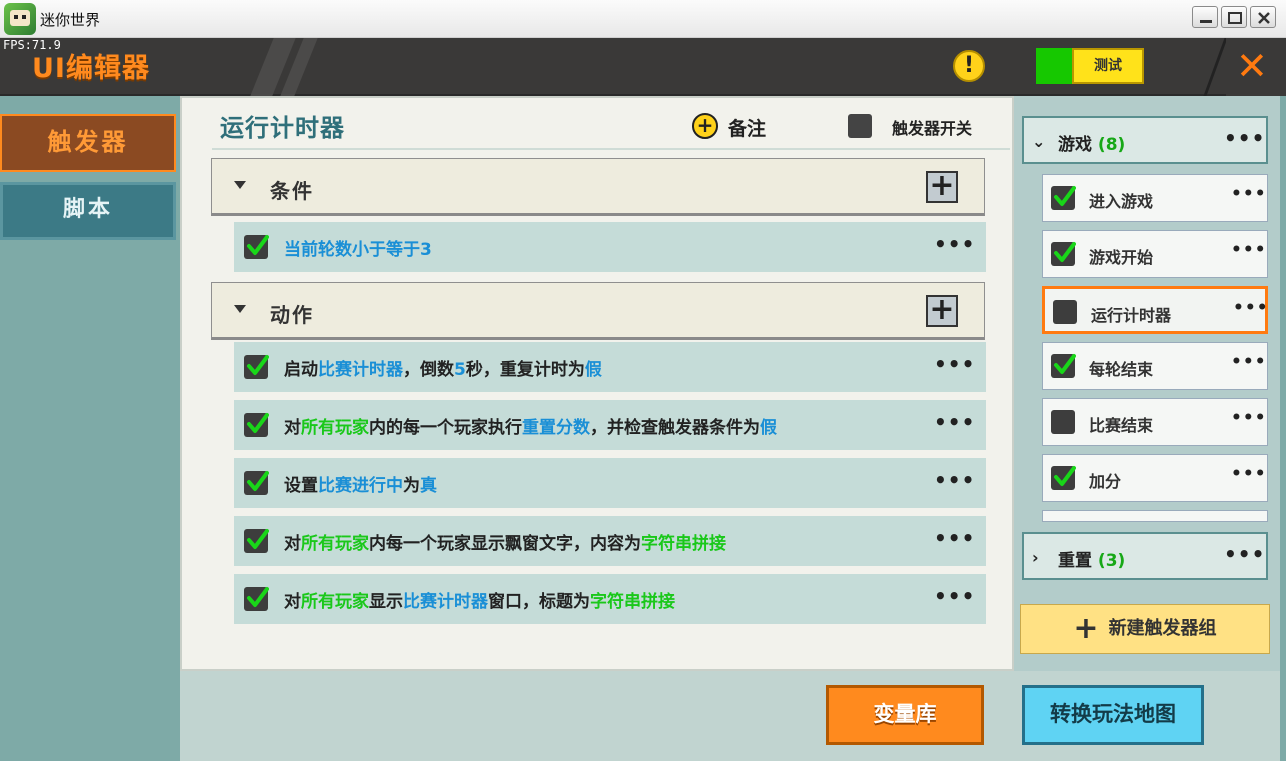 Image resolution: width=1286 pixels, height=761 pixels. Describe the element at coordinates (1155, 422) in the screenshot. I see `trigger-list-item: 比赛结束 •••` at that location.